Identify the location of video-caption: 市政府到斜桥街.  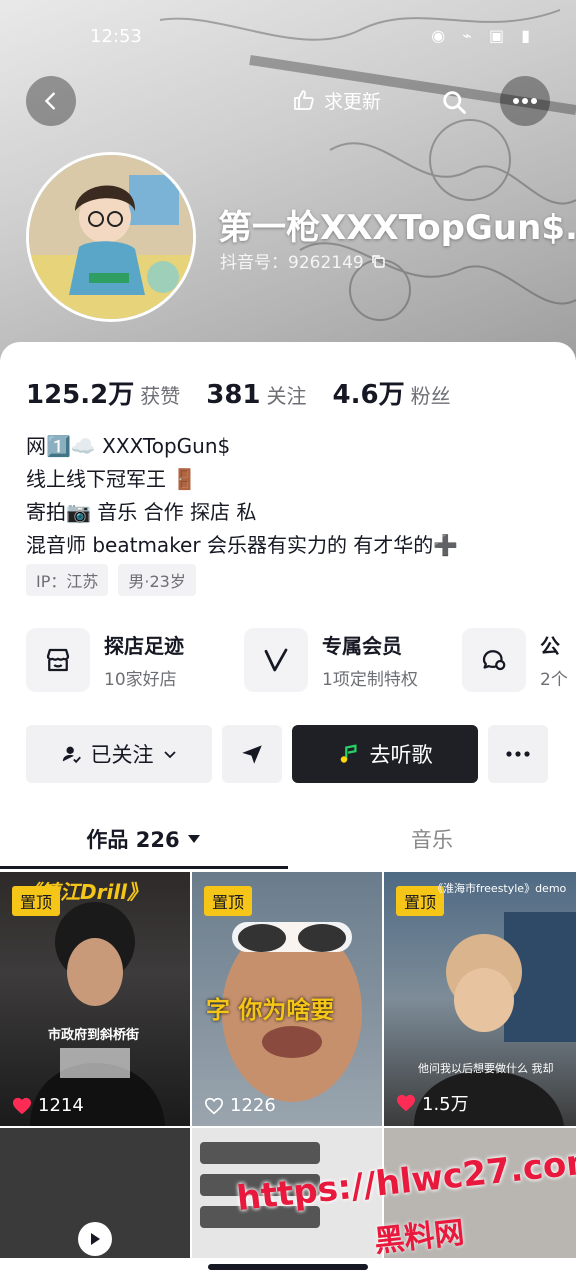
(94, 1035).